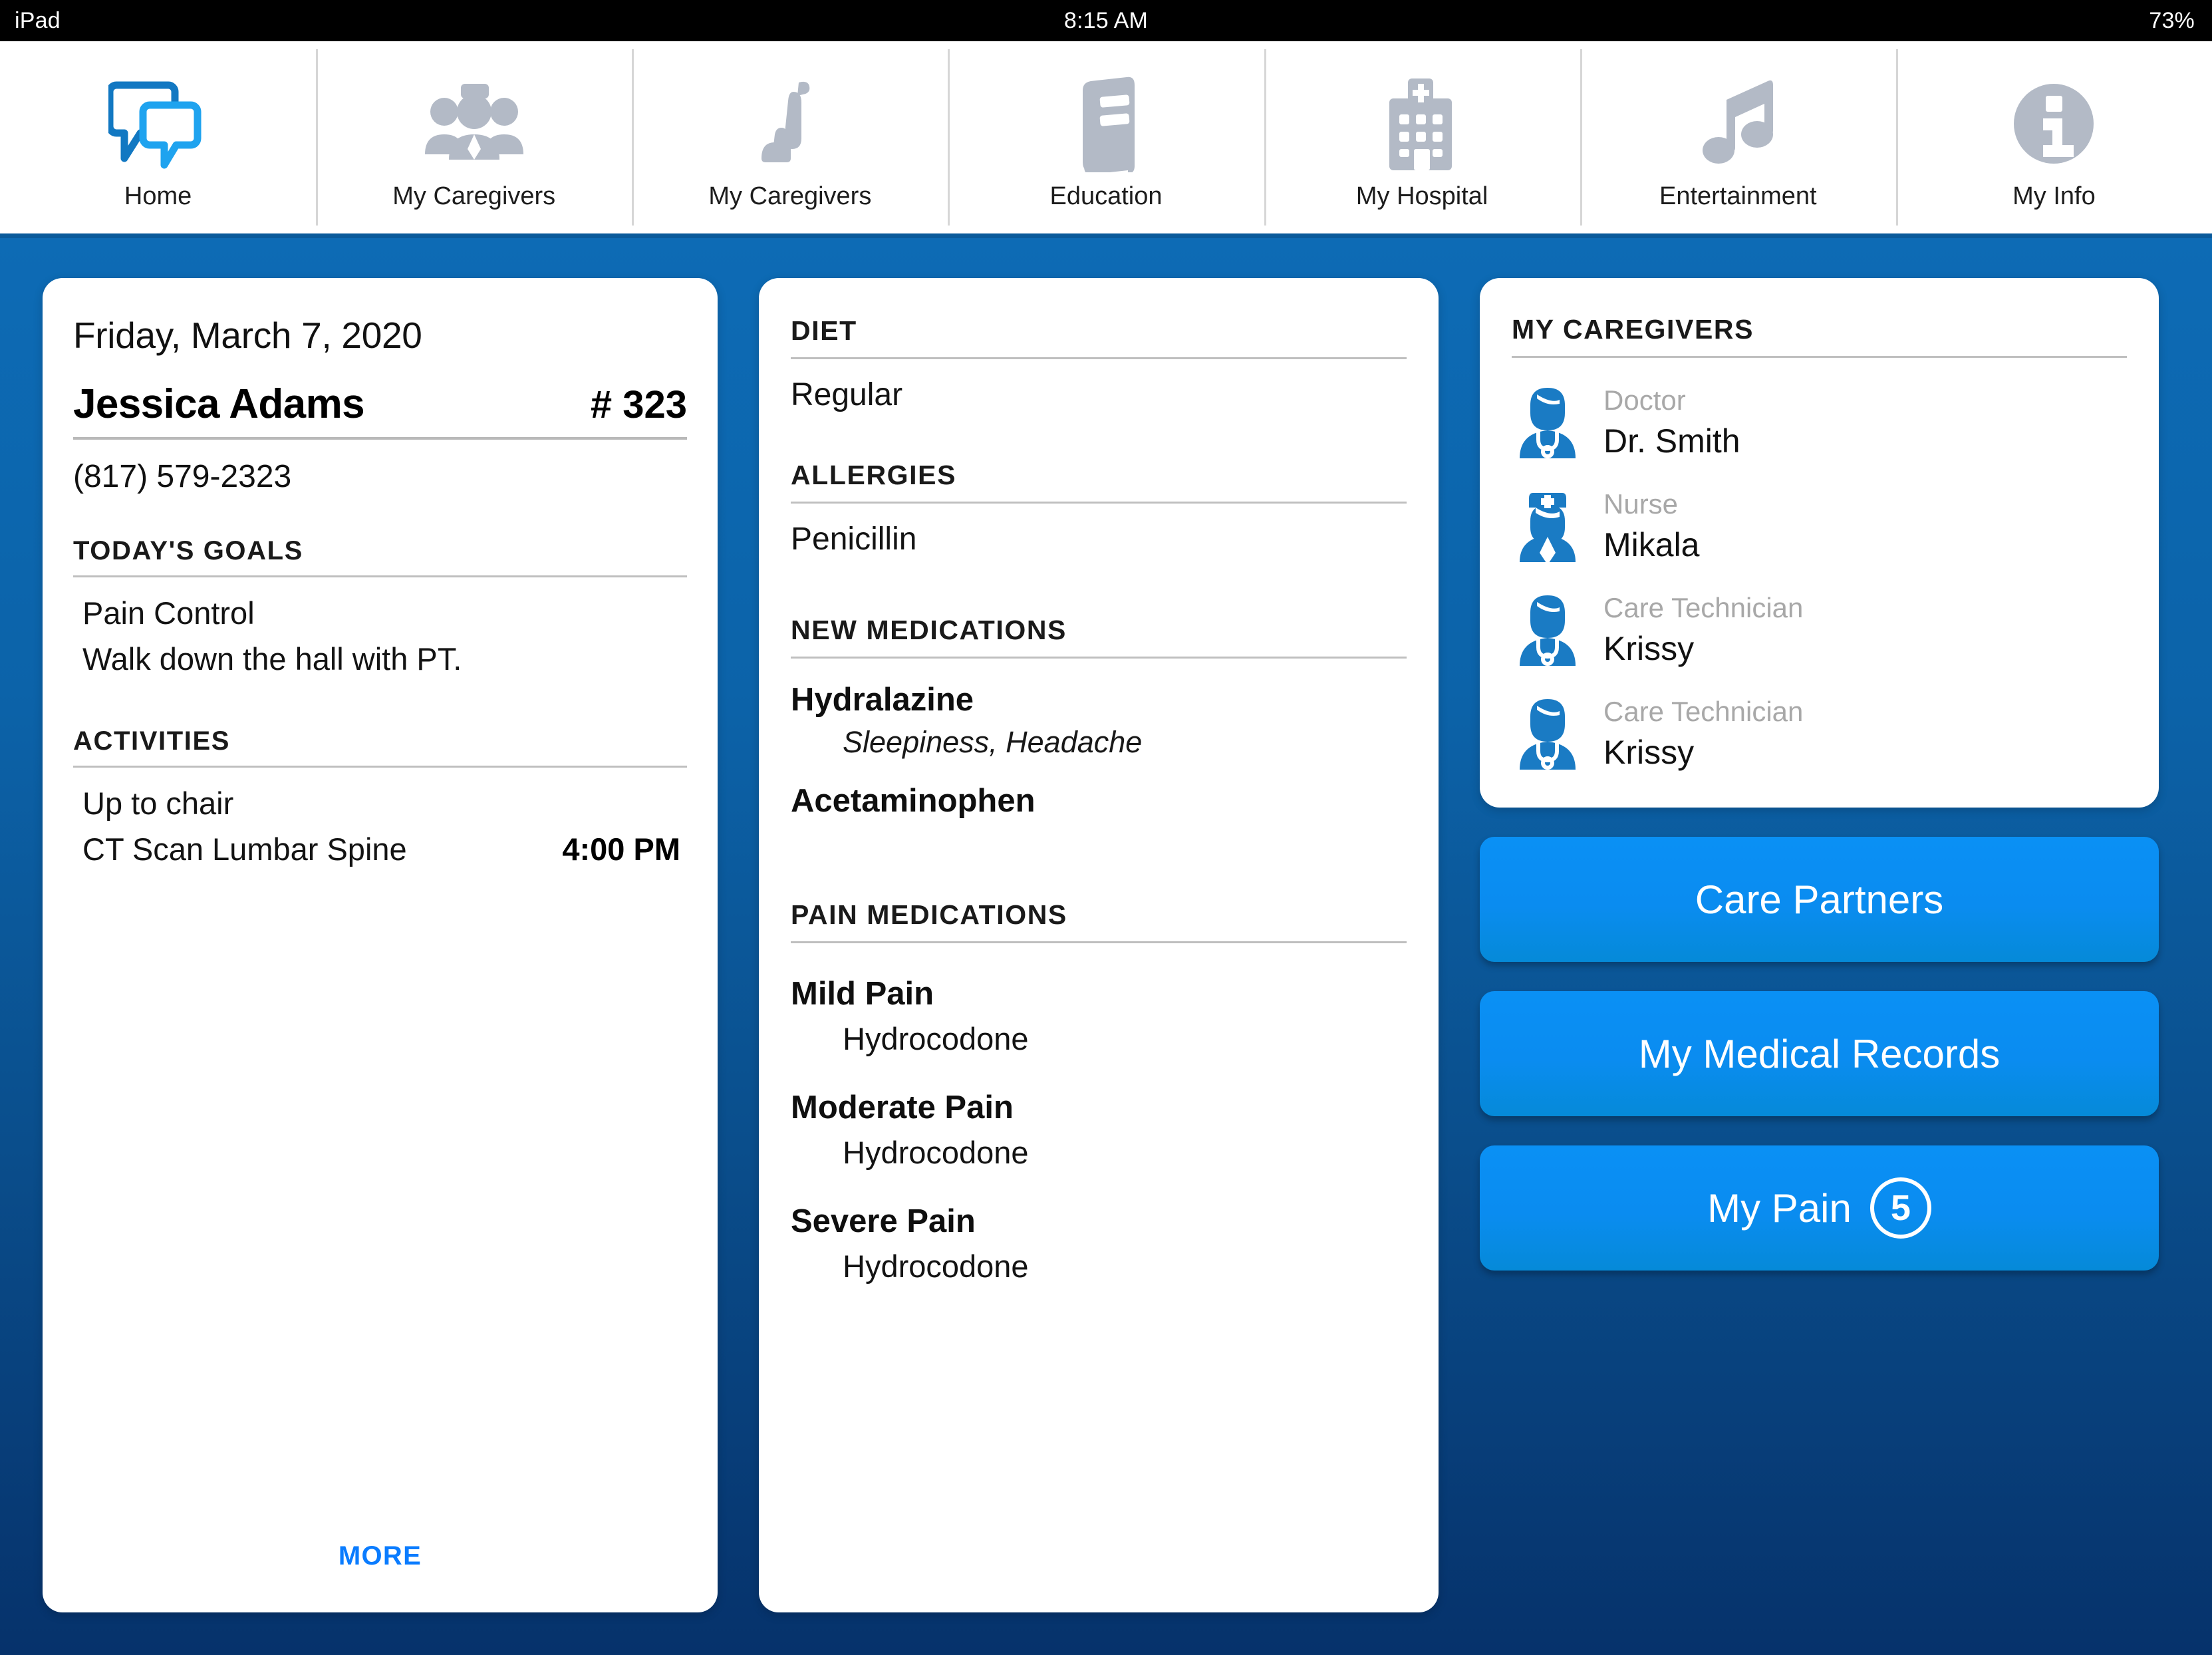 This screenshot has height=1655, width=2212. I want to click on status-clock: 8:15 AM, so click(1106, 20).